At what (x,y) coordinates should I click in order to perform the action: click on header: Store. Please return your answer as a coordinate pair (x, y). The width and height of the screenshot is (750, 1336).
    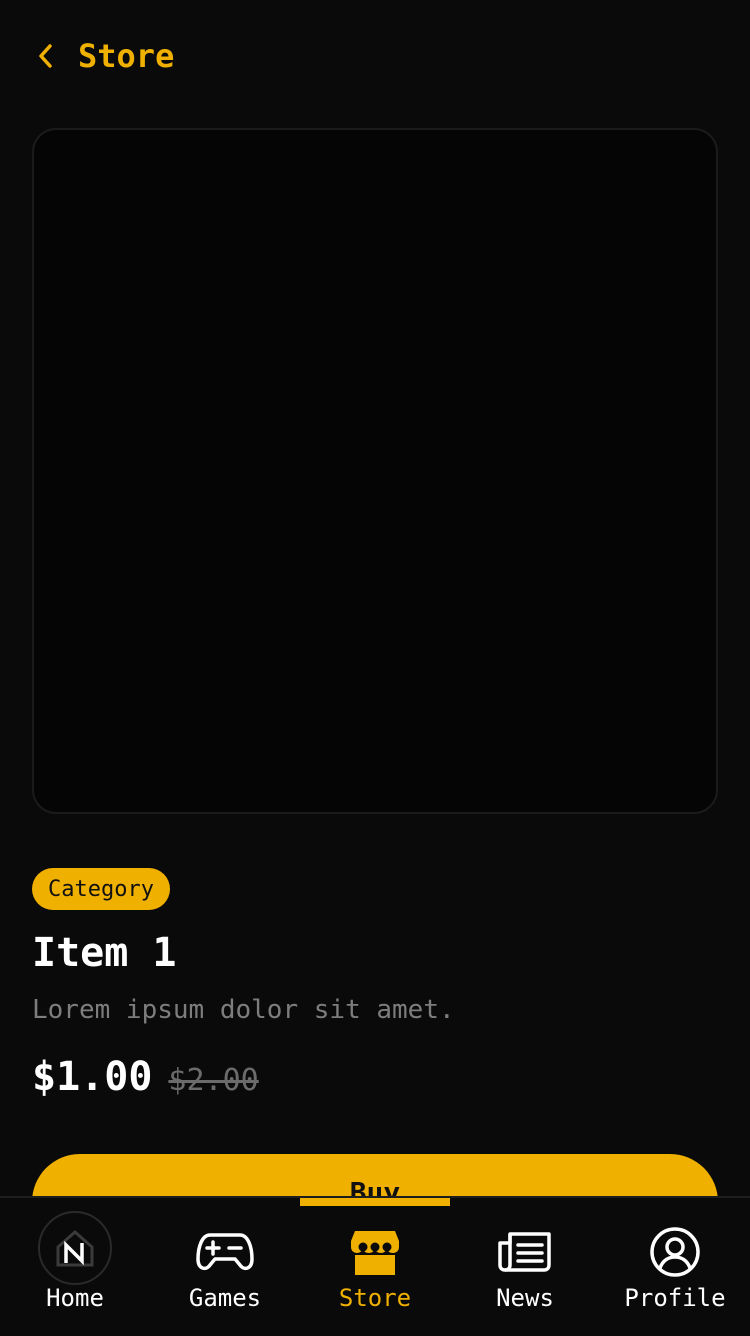
    Looking at the image, I should click on (103, 56).